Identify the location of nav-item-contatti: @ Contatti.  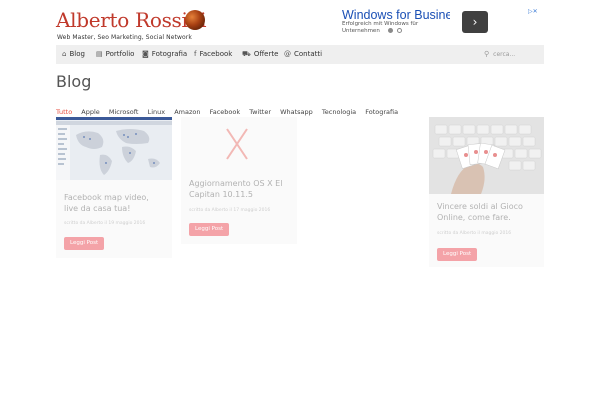
(303, 54).